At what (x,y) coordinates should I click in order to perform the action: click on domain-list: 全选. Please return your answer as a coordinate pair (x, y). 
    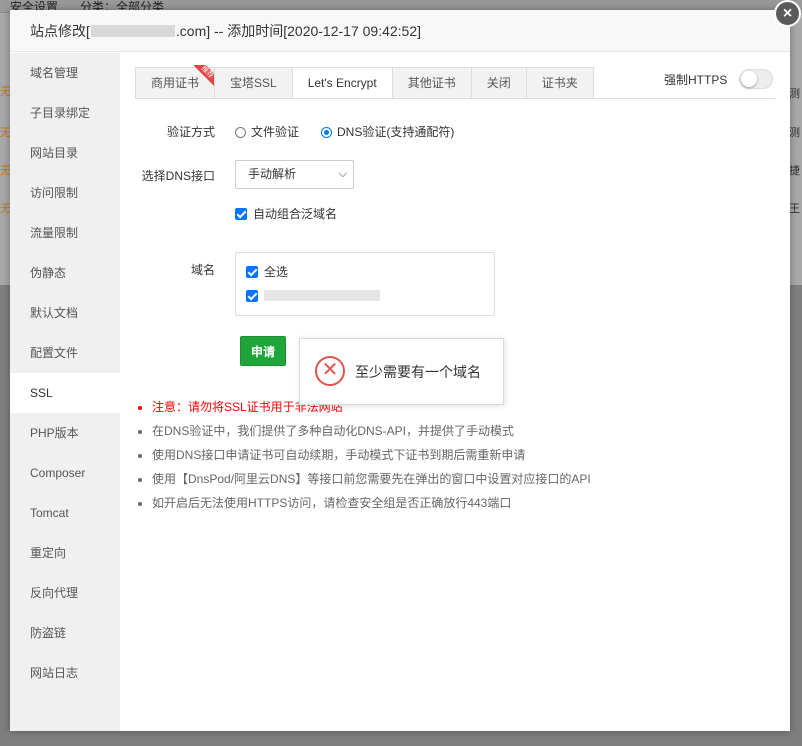
    Looking at the image, I should click on (365, 284).